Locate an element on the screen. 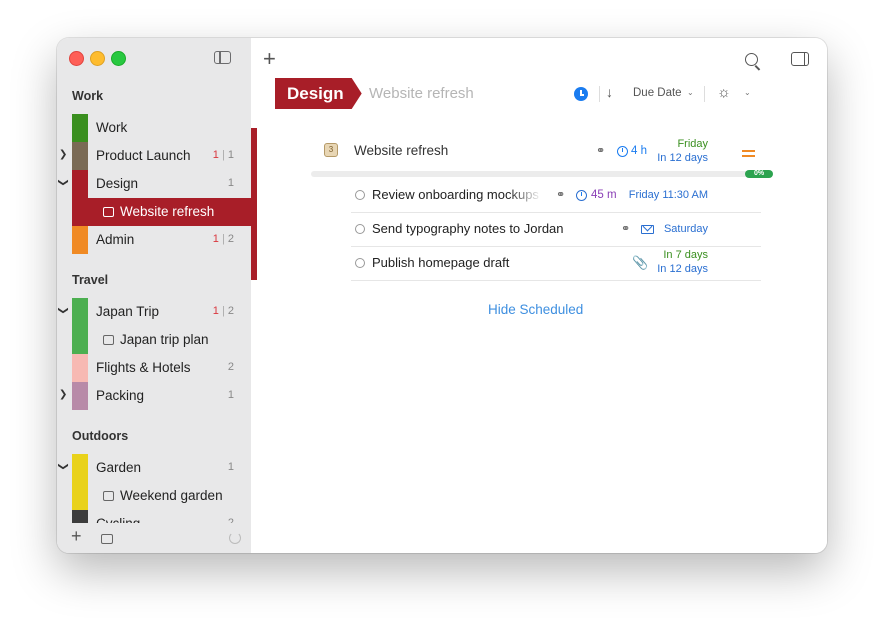  project-title: Website refresh is located at coordinates (401, 150).